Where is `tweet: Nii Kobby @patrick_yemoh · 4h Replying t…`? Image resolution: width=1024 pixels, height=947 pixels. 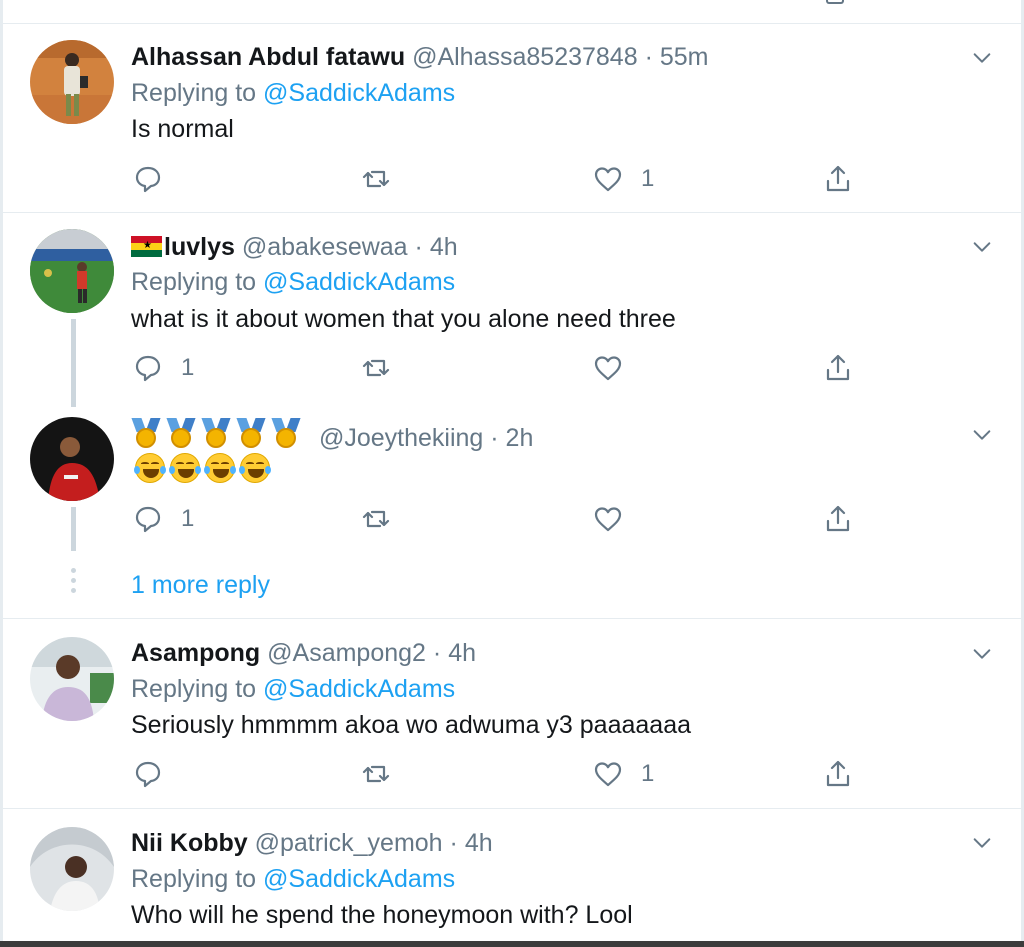 tweet: Nii Kobby @patrick_yemoh · 4h Replying t… is located at coordinates (512, 875).